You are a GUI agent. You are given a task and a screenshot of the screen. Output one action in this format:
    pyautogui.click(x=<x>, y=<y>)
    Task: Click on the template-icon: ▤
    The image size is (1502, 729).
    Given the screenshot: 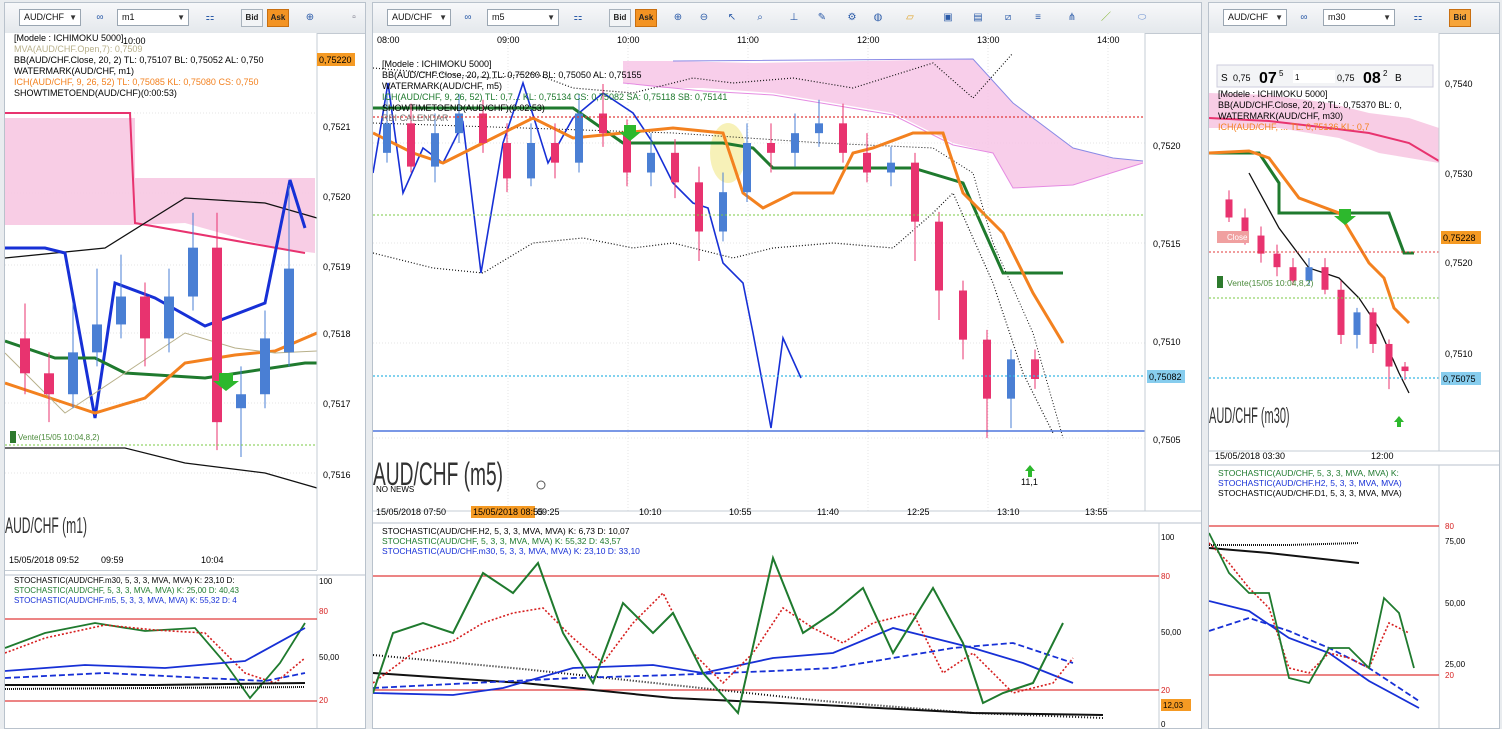 What is the action you would take?
    pyautogui.click(x=978, y=18)
    